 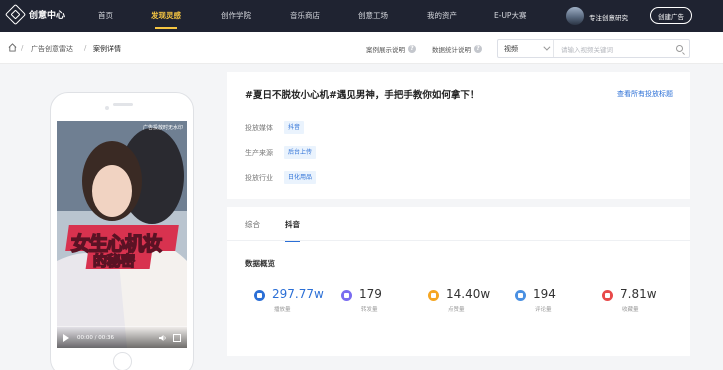 I want to click on brand: 创意中心, so click(x=35, y=14).